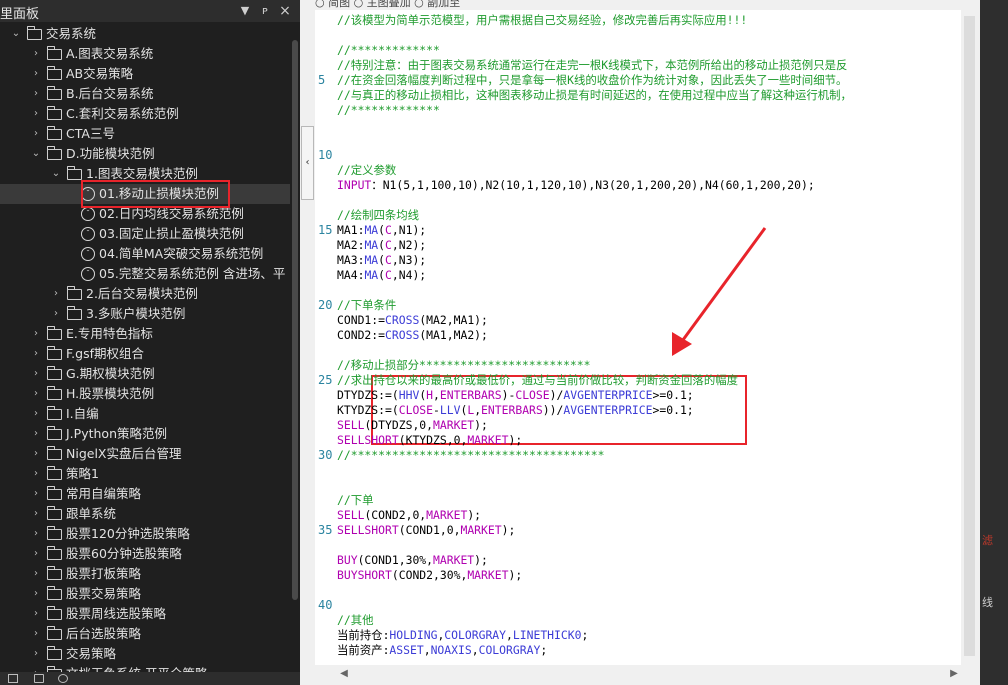  What do you see at coordinates (145, 374) in the screenshot?
I see `tree-item: › G.期权模块范例` at bounding box center [145, 374].